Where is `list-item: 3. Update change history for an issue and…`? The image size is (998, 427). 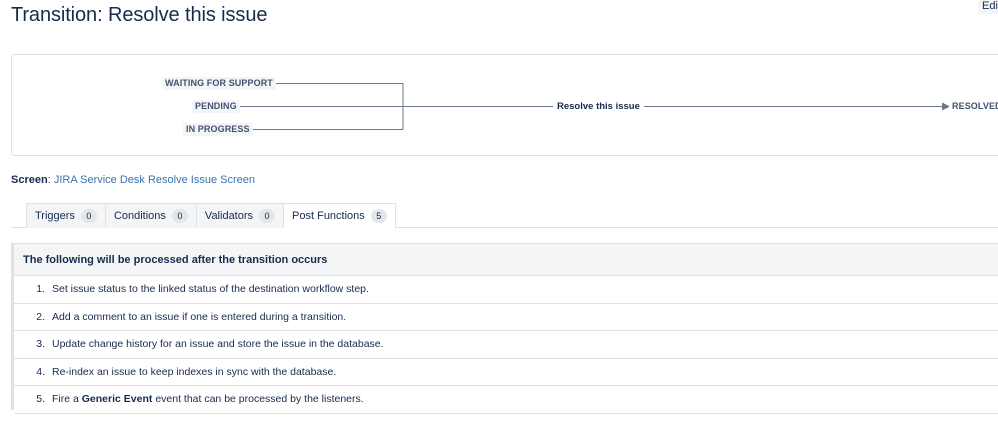 list-item: 3. Update change history for an issue and… is located at coordinates (506, 345).